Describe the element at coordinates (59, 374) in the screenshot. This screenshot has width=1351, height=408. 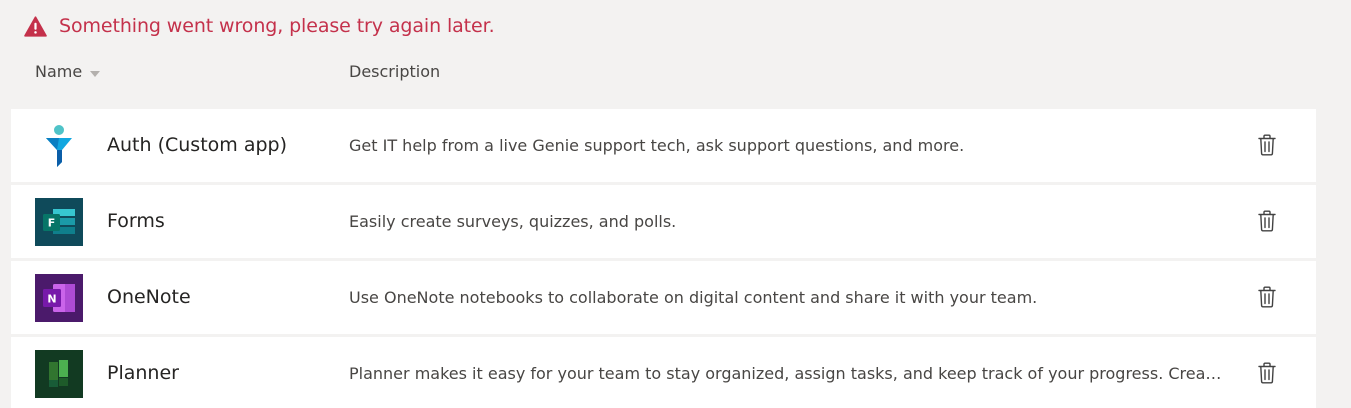
I see `planner-app-icon` at that location.